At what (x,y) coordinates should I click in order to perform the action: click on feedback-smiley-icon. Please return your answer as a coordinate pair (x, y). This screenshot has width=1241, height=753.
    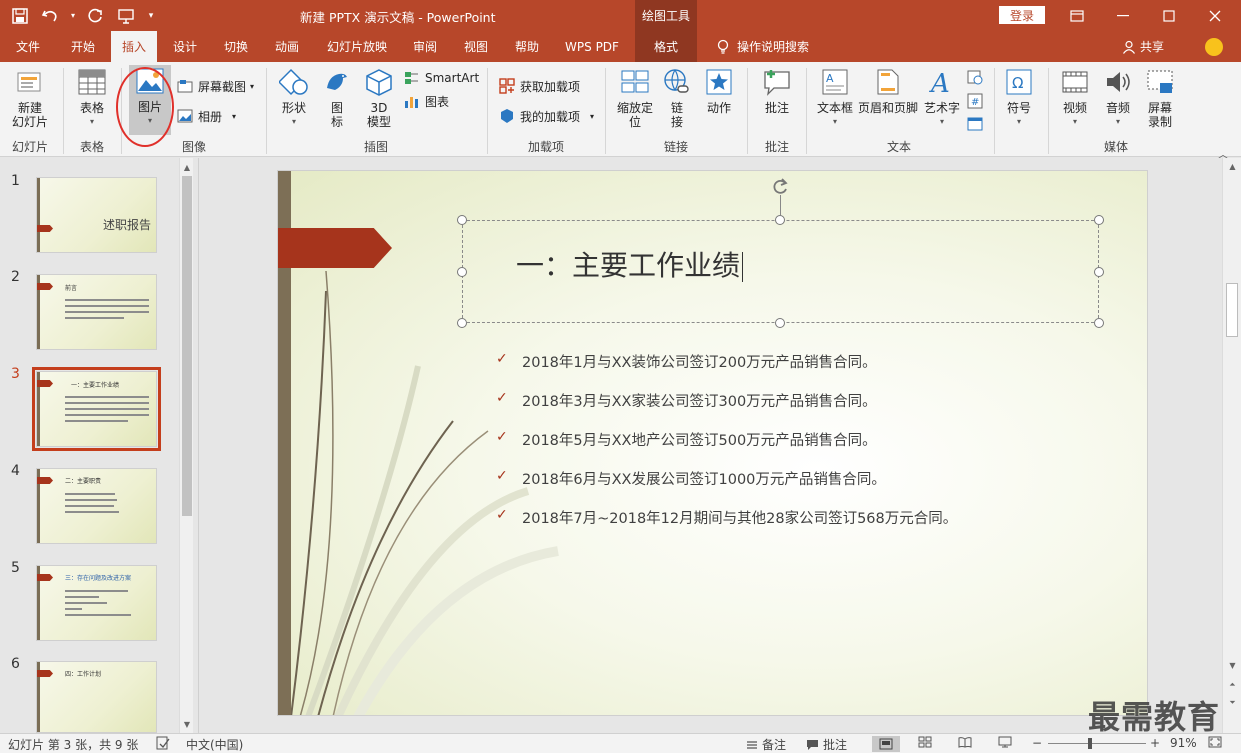
    Looking at the image, I should click on (1214, 47).